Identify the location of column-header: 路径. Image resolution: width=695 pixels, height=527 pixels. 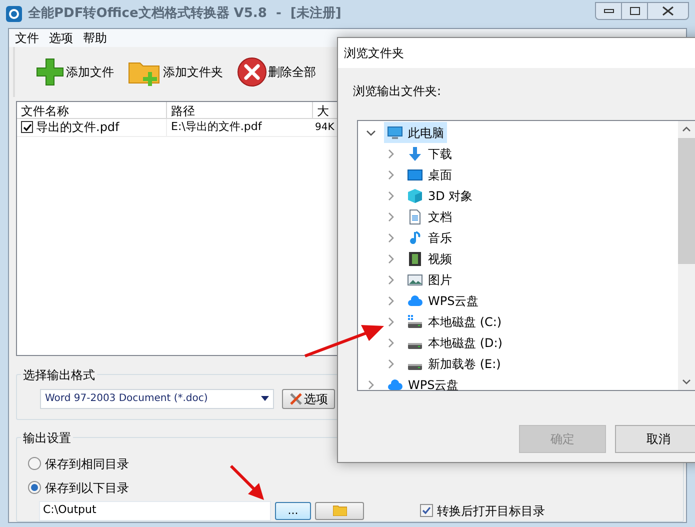
(240, 110).